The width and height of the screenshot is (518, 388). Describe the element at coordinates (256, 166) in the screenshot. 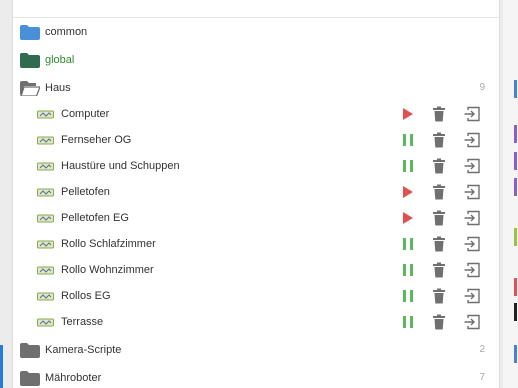

I see `script-row: Haustüre und Schuppen` at that location.